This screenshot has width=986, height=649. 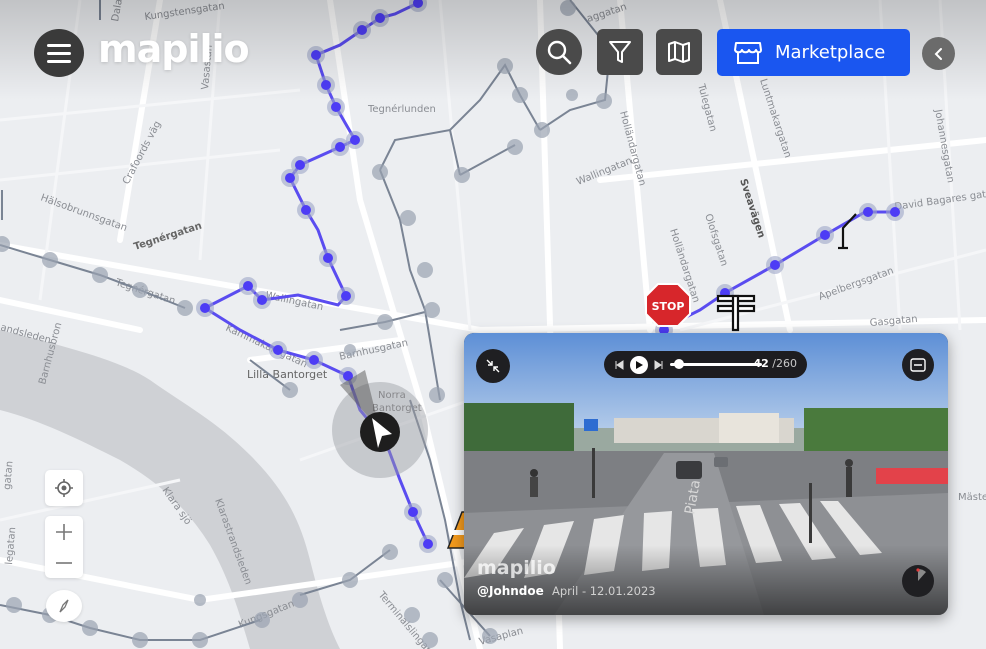 I want to click on frame-current: 42, so click(x=761, y=363).